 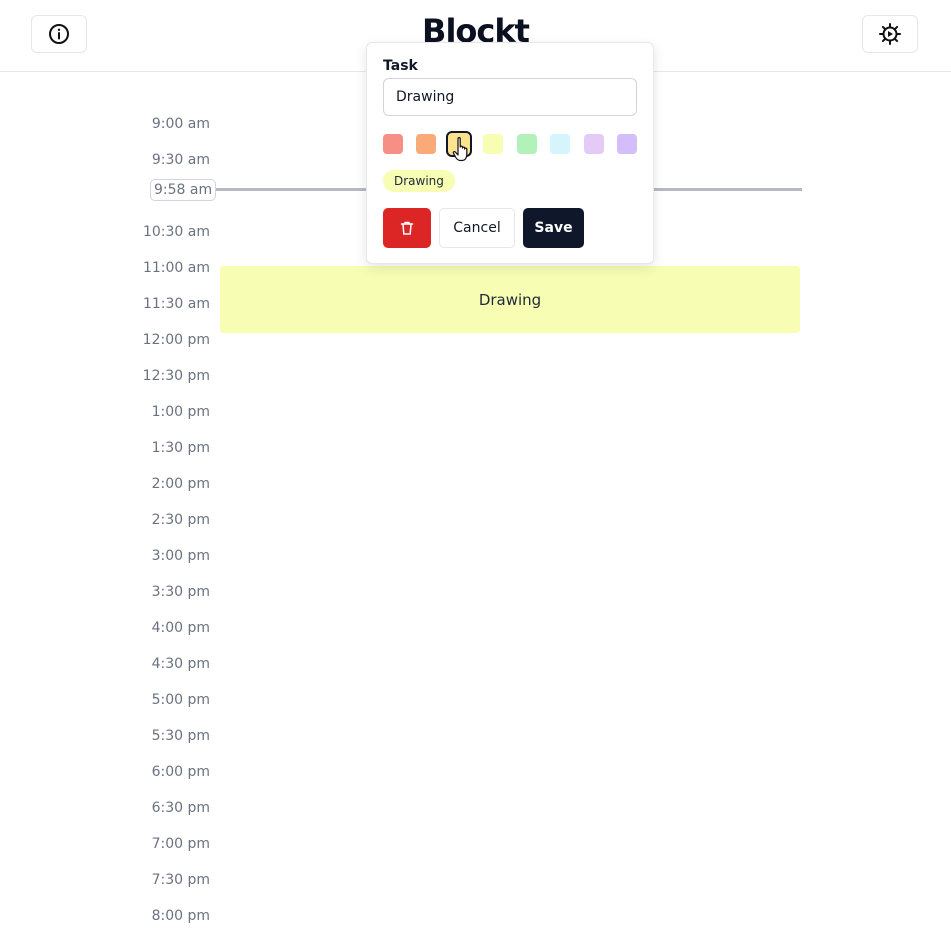 I want to click on time-label: 7:00 pm, so click(x=180, y=844).